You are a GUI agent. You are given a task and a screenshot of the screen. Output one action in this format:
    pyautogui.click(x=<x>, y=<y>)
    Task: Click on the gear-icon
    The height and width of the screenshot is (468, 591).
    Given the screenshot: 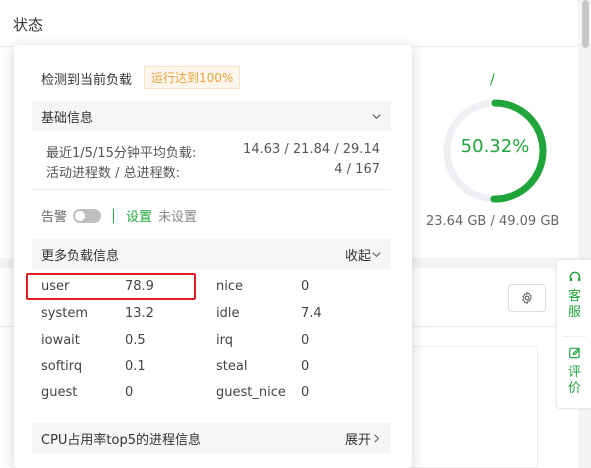 What is the action you would take?
    pyautogui.click(x=527, y=298)
    